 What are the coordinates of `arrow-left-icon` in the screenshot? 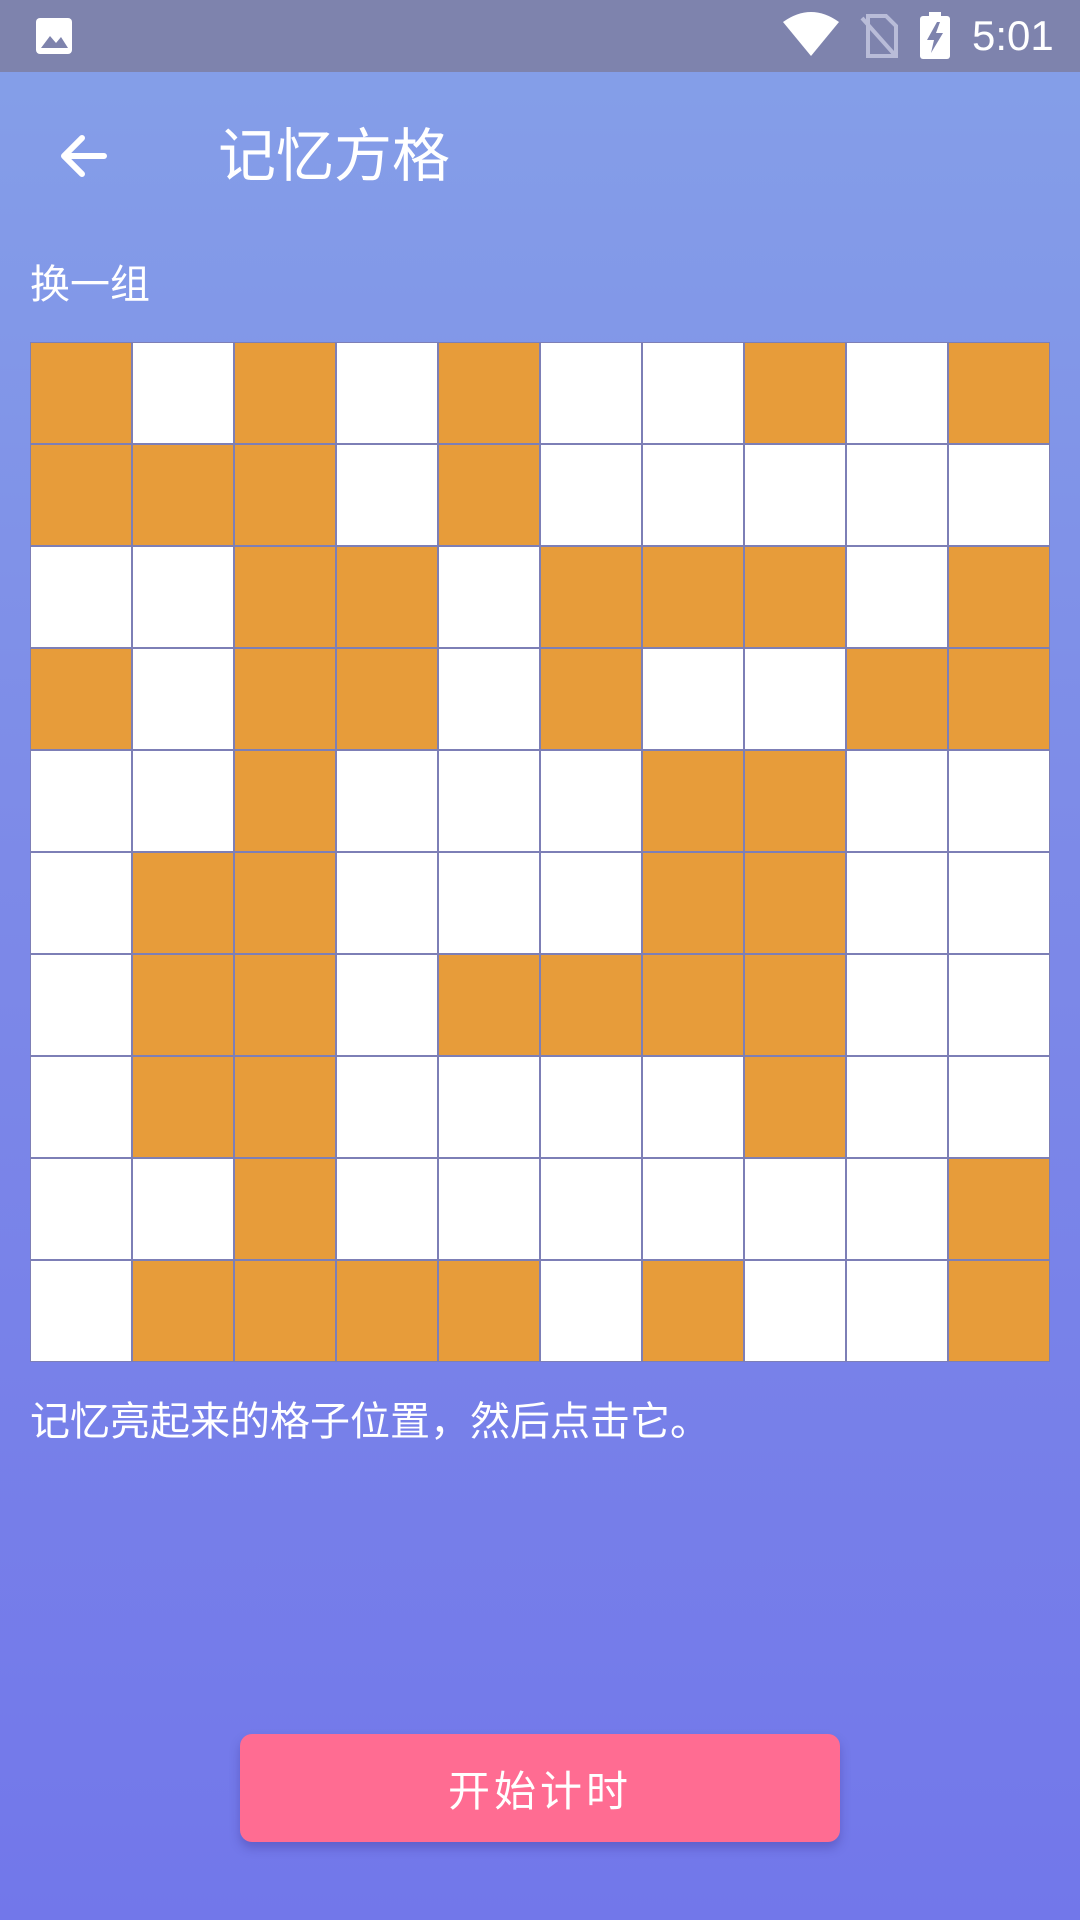 It's located at (84, 156).